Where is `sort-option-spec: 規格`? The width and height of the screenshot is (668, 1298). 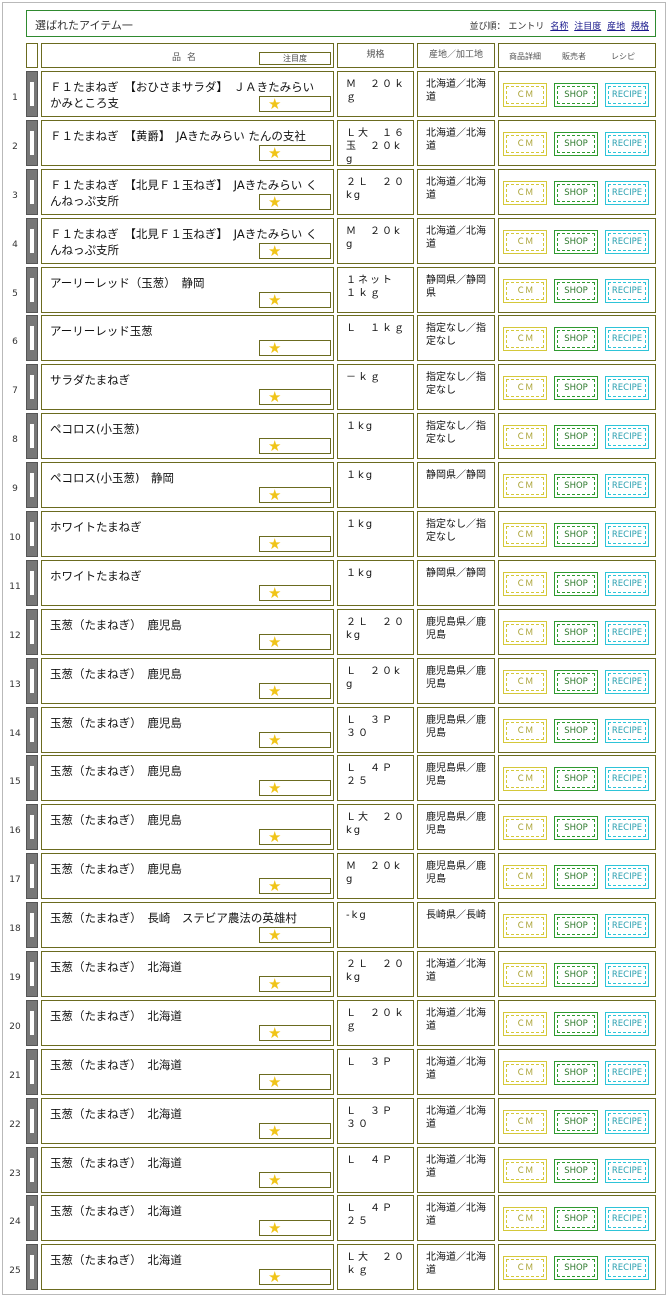 sort-option-spec: 規格 is located at coordinates (640, 27).